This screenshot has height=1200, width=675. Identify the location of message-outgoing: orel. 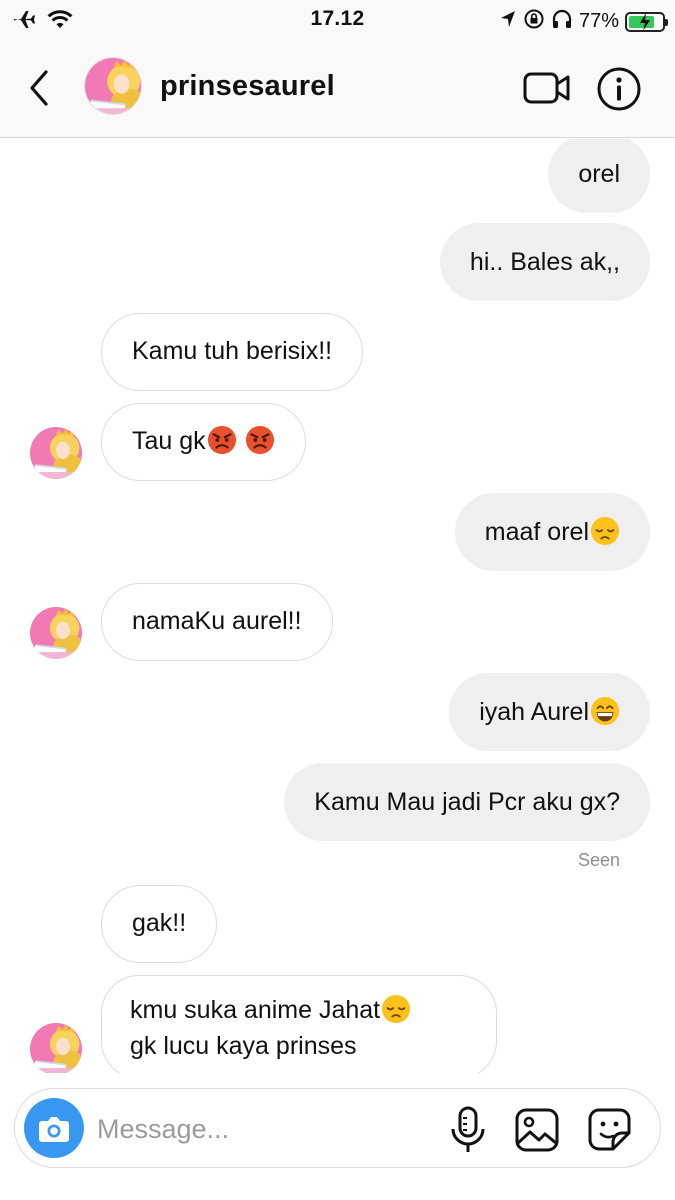
(599, 176).